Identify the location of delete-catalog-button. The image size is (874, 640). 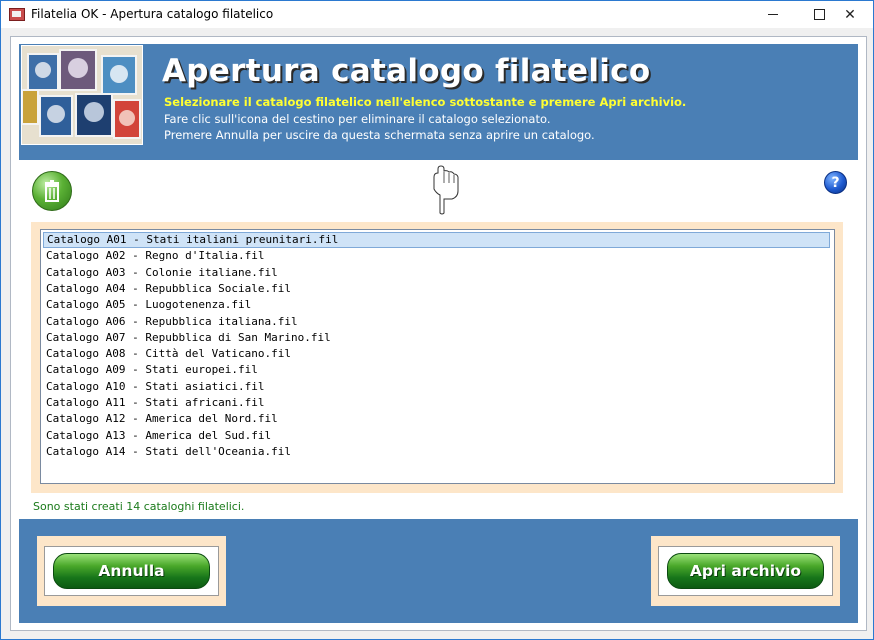
(52, 191).